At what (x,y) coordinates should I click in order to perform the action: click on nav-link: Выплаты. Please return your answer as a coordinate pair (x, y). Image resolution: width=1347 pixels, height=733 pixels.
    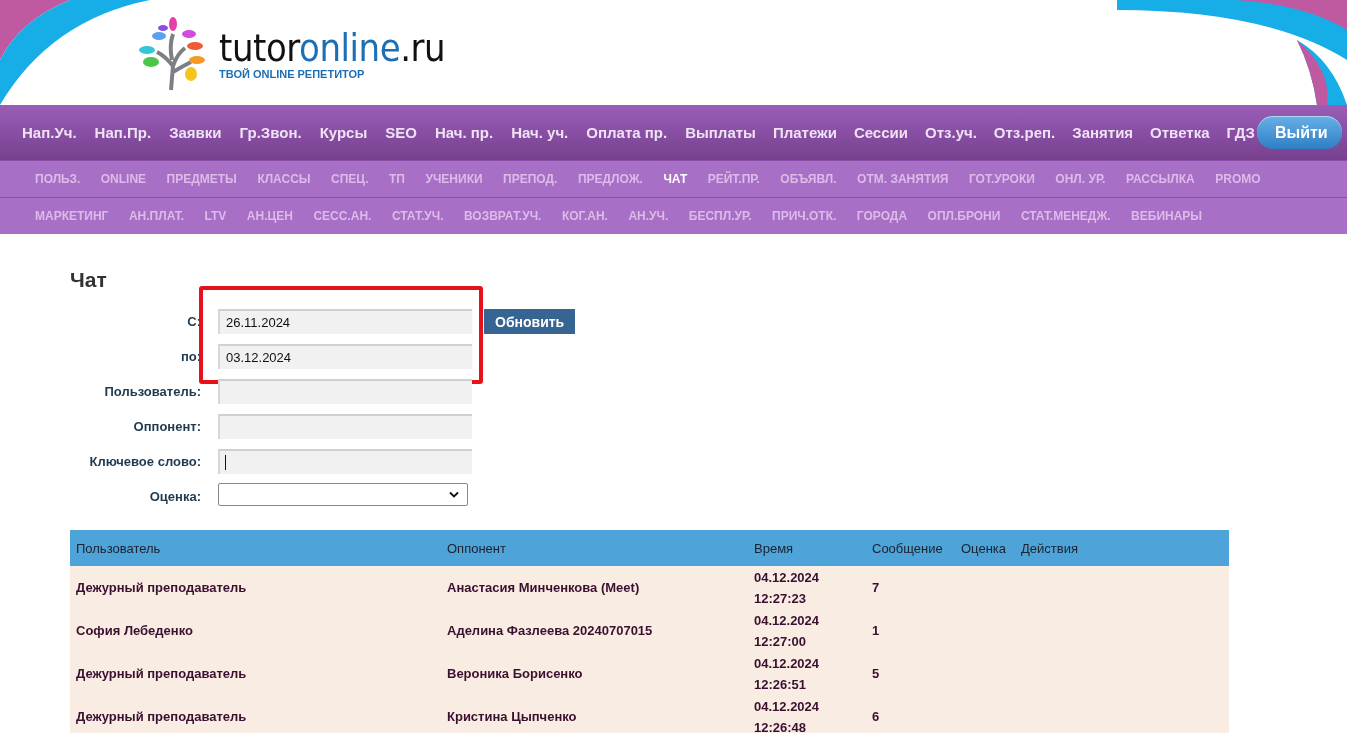
    Looking at the image, I should click on (720, 132).